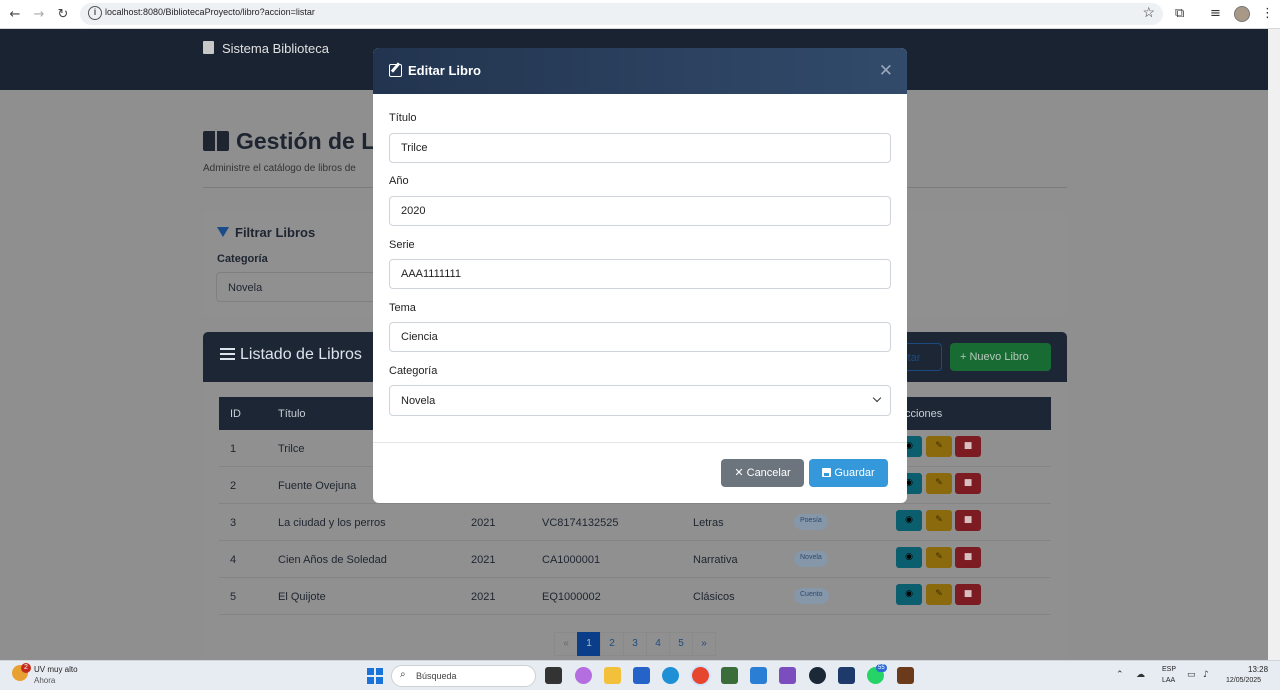 This screenshot has width=1280, height=690. What do you see at coordinates (640, 148) in the screenshot?
I see `titulo-field` at bounding box center [640, 148].